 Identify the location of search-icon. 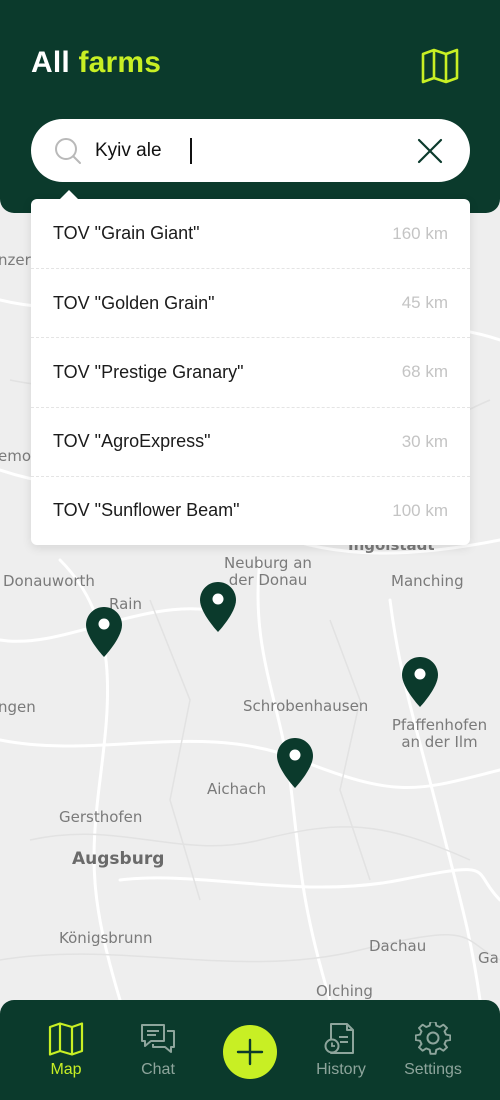
(68, 151).